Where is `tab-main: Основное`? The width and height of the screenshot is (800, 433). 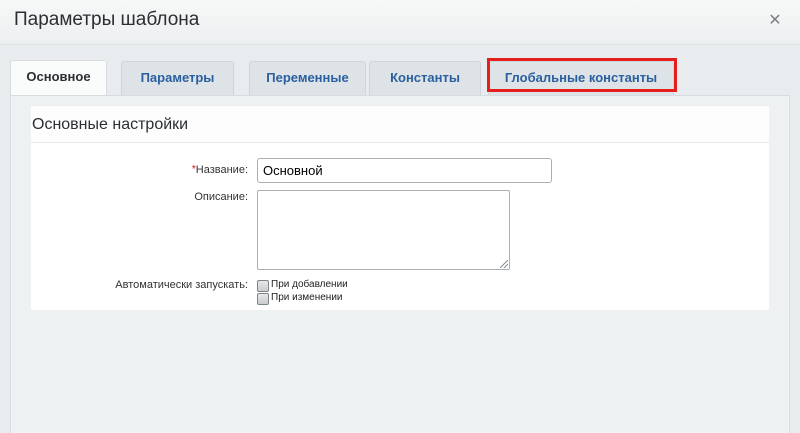
tab-main: Основное is located at coordinates (58, 78).